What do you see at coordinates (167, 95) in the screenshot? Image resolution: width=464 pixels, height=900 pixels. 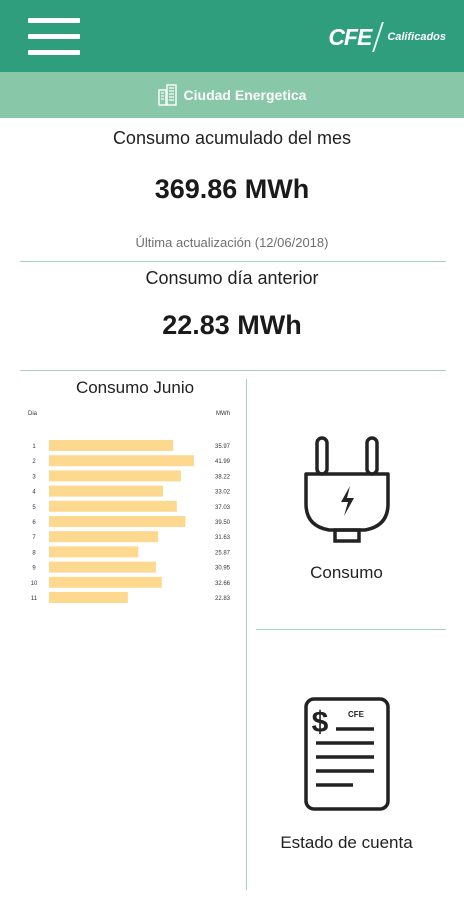 I see `buildings-icon` at bounding box center [167, 95].